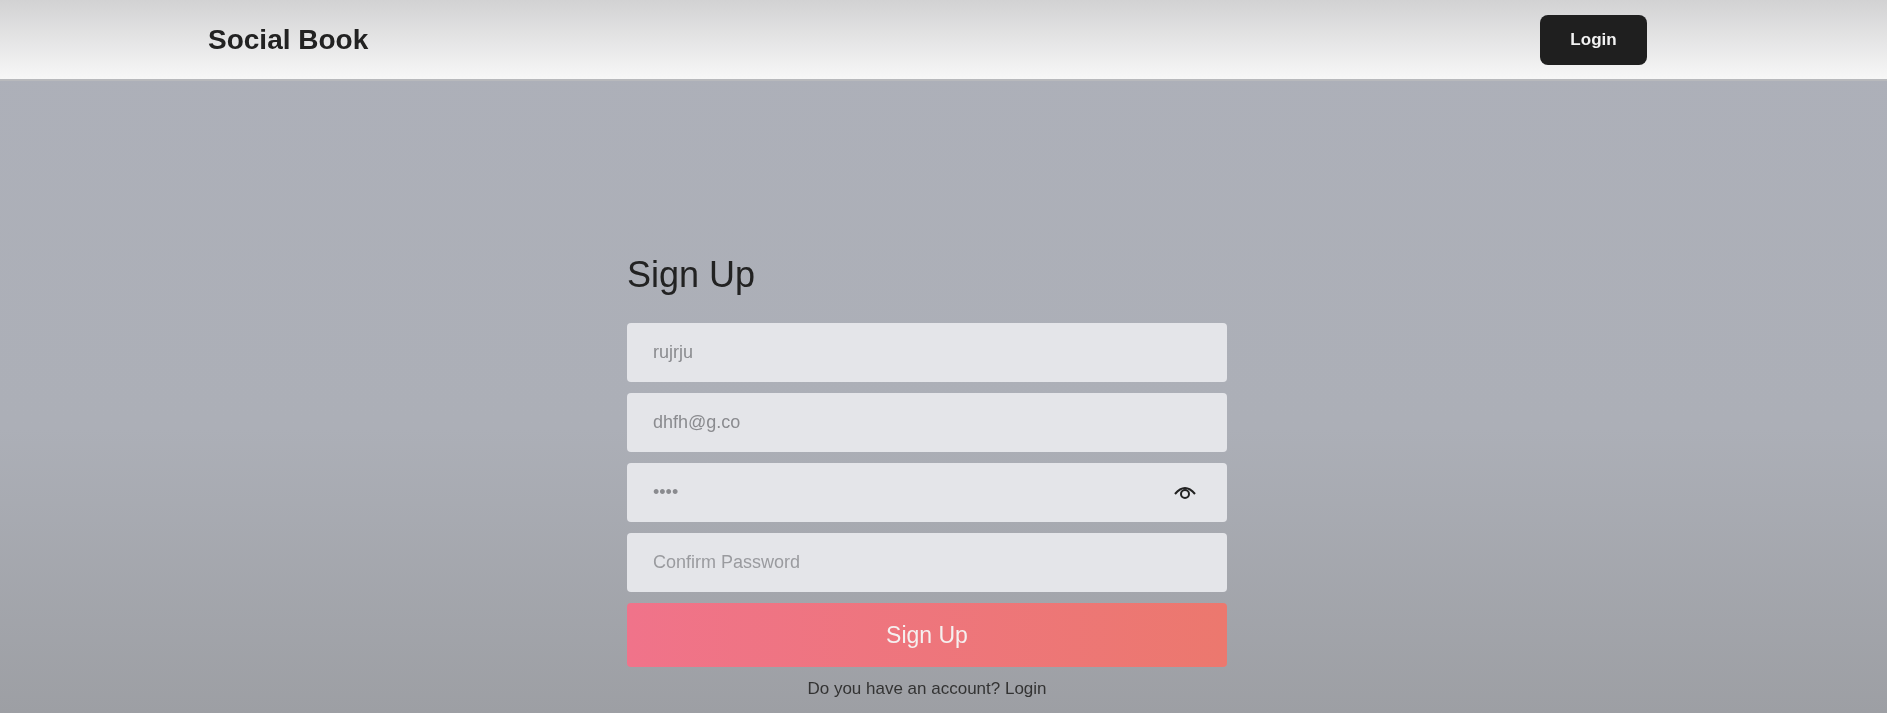 This screenshot has width=1887, height=713. Describe the element at coordinates (927, 689) in the screenshot. I see `login-prompt: Do you have an account? Login` at that location.